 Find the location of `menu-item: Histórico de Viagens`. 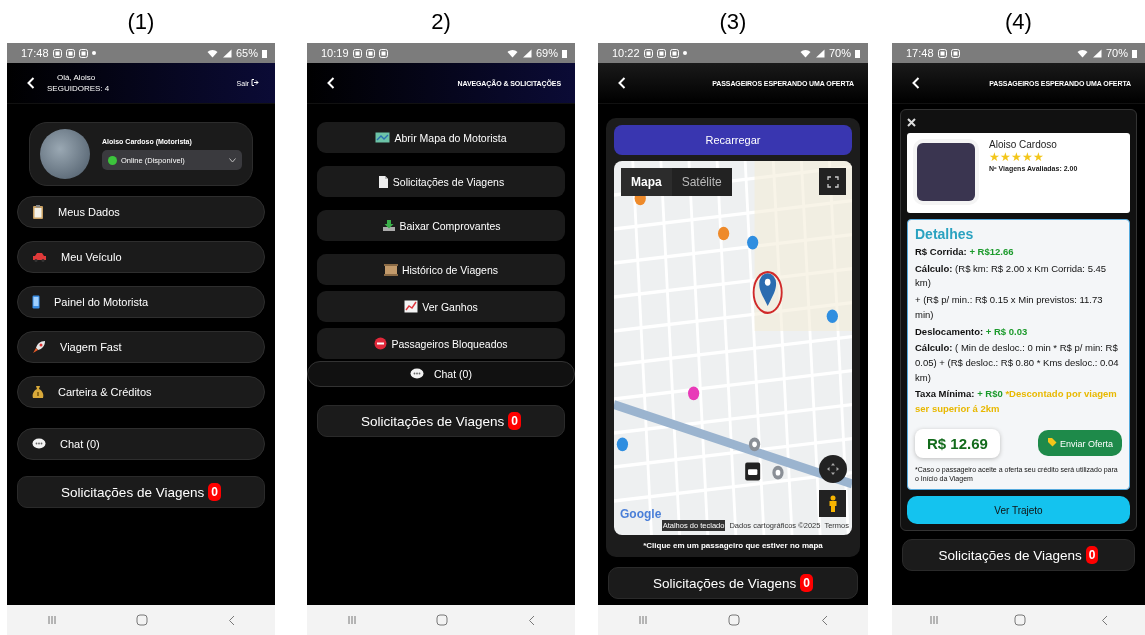

menu-item: Histórico de Viagens is located at coordinates (441, 269).